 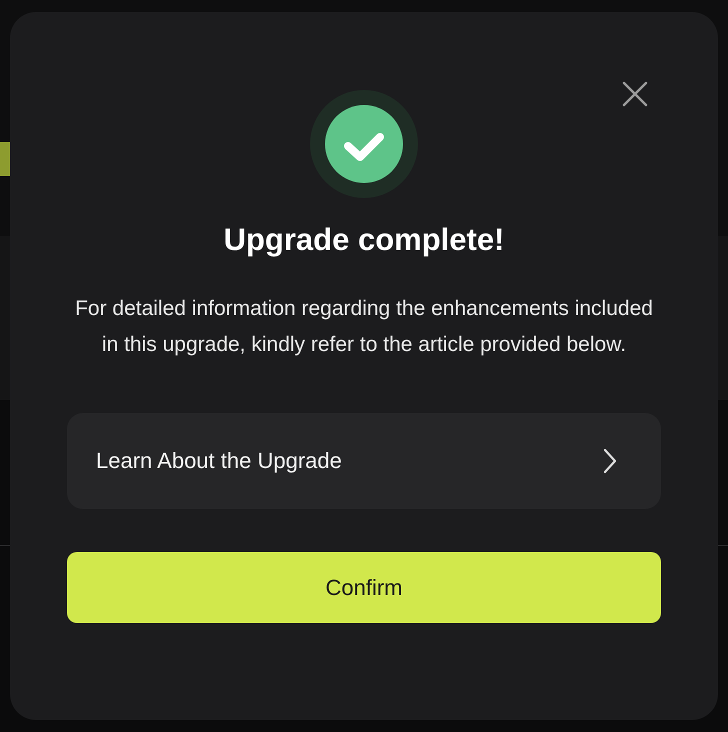 I want to click on check-icon, so click(x=364, y=144).